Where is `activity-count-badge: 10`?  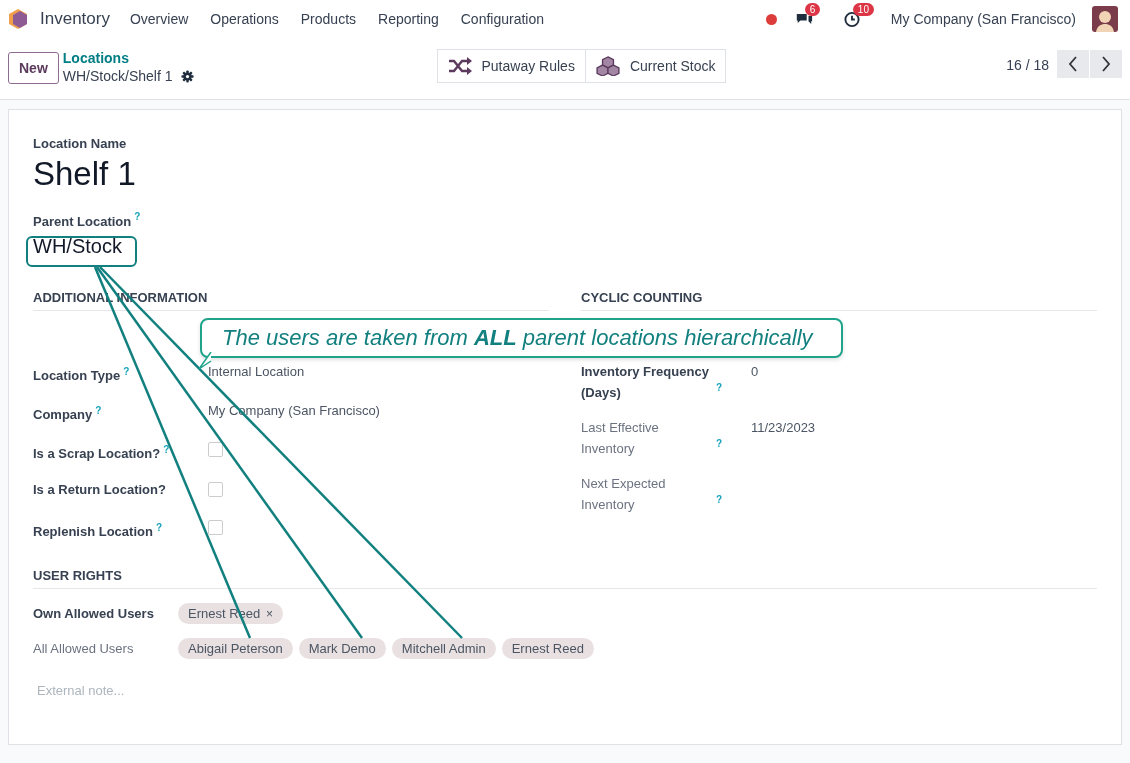 activity-count-badge: 10 is located at coordinates (863, 9).